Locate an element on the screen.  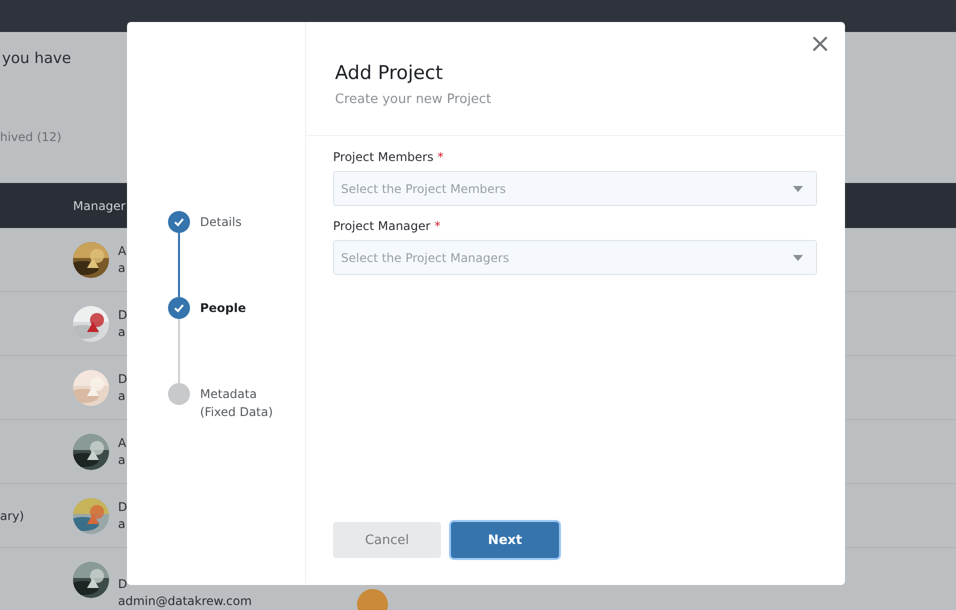
archived-tab: hived (12) is located at coordinates (55, 129).